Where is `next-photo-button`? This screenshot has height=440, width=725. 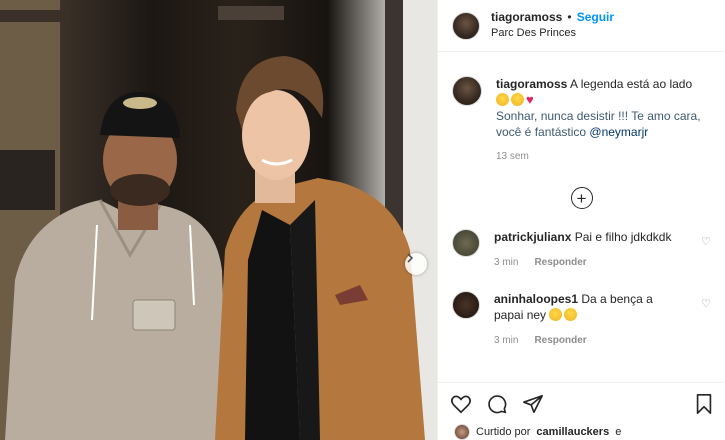
next-photo-button is located at coordinates (416, 264).